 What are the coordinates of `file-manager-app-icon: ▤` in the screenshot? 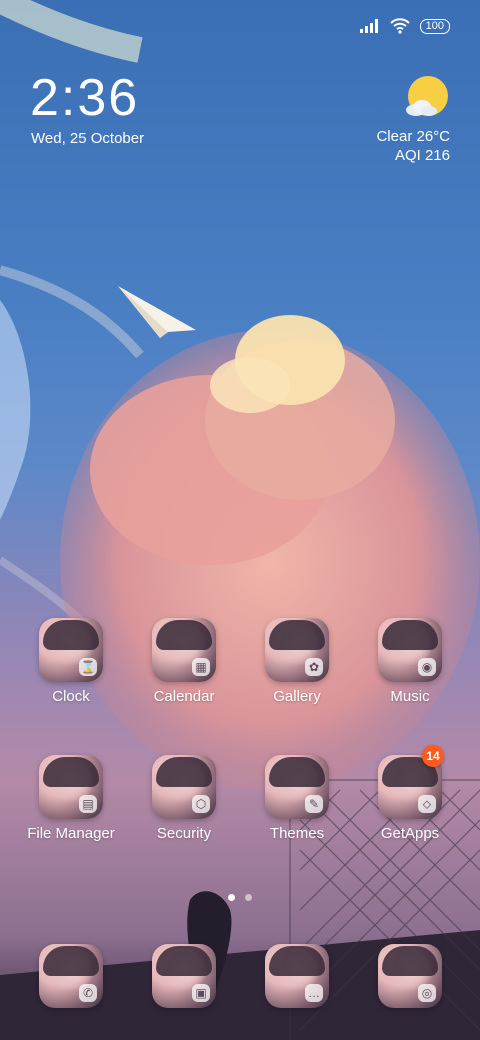 It's located at (71, 787).